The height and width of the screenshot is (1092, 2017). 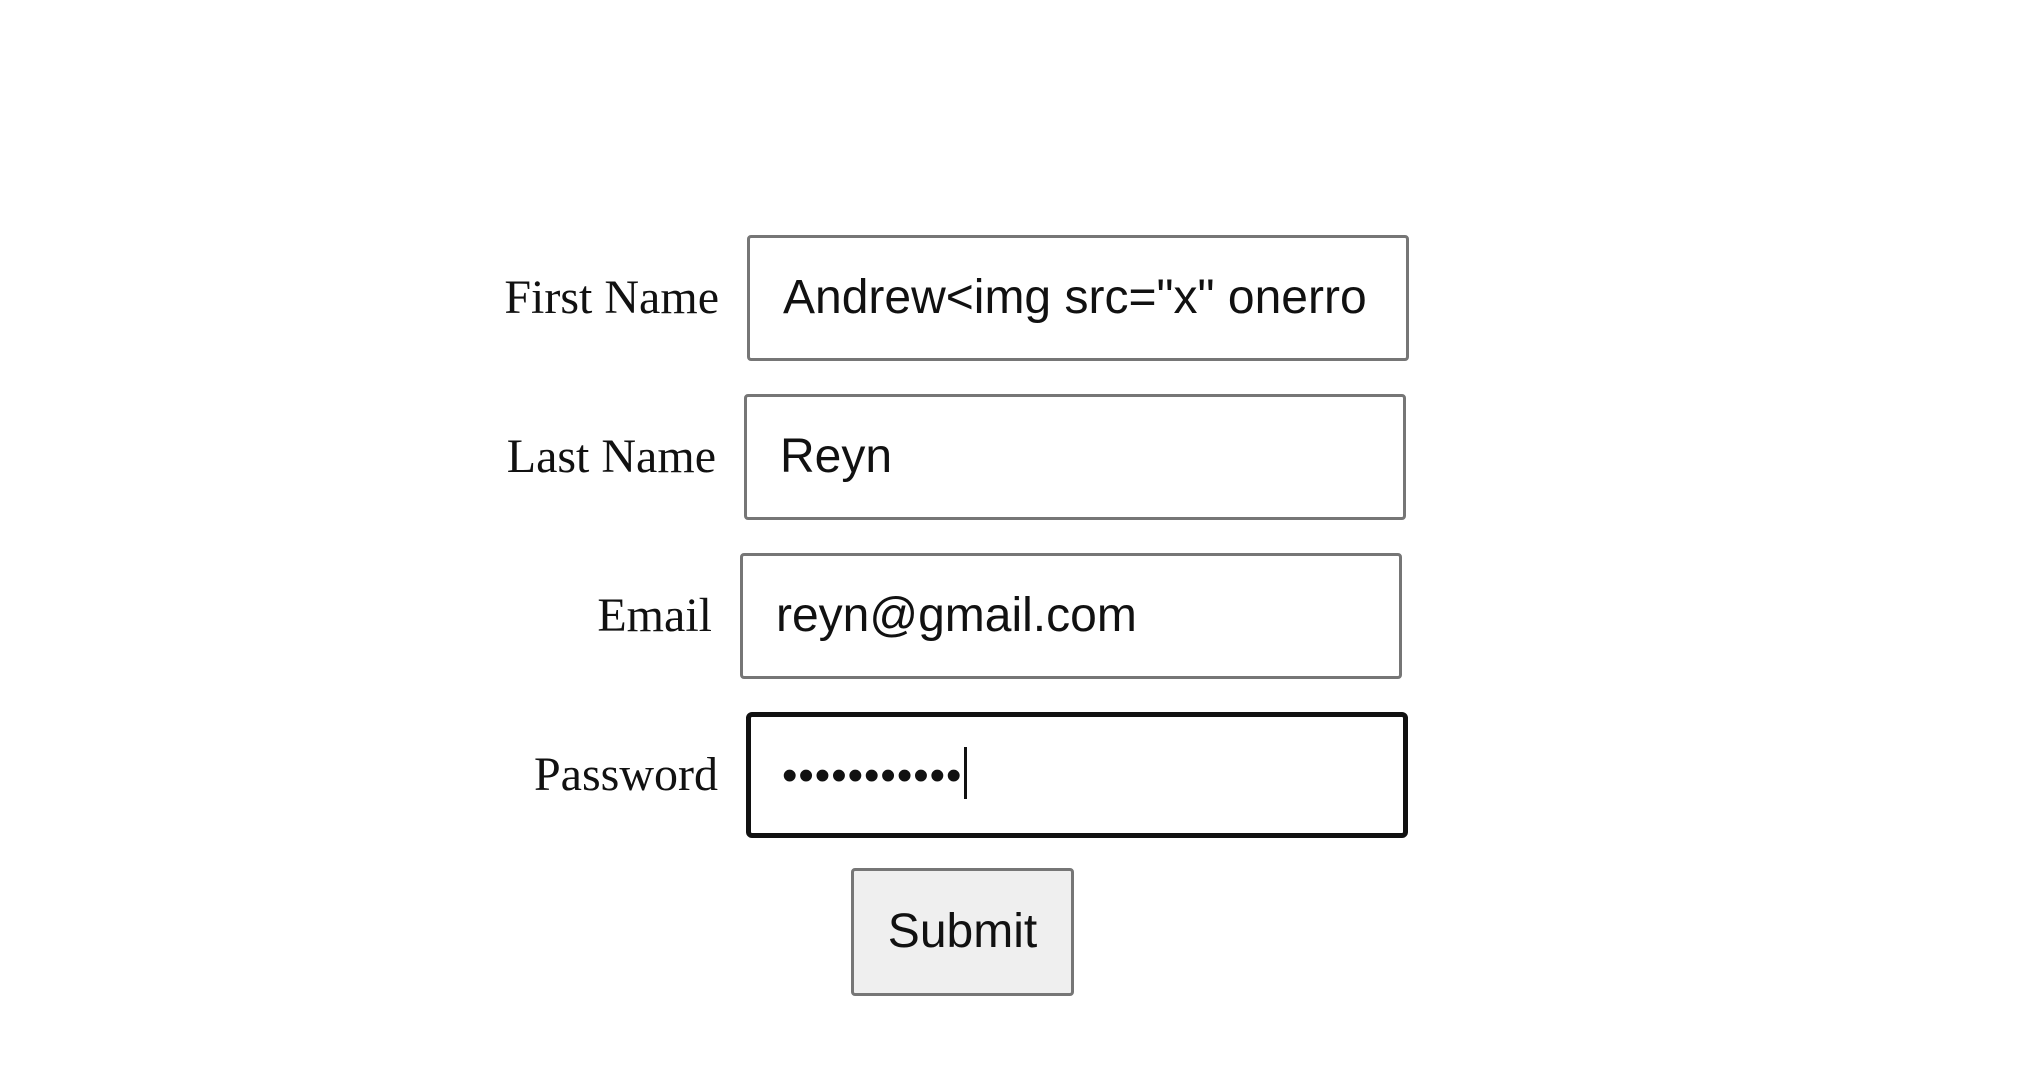 I want to click on first-name-label: First Name, so click(x=611, y=297).